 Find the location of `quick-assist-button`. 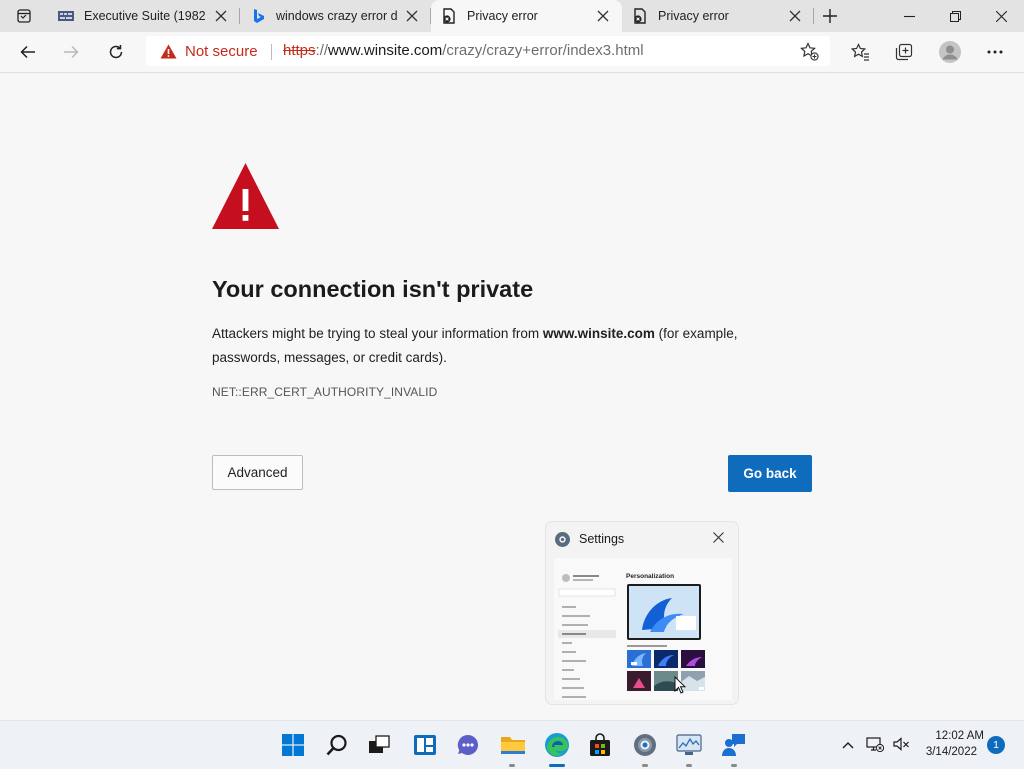

quick-assist-button is located at coordinates (733, 745).